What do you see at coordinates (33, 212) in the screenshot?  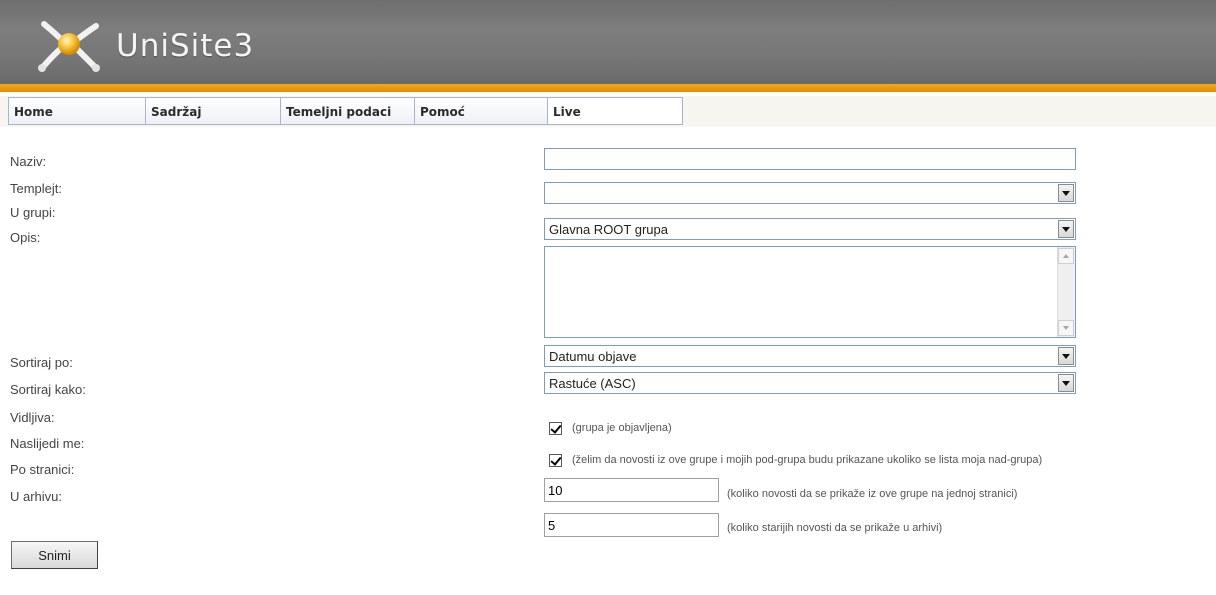 I see `u-grupi-label: U grupi:` at bounding box center [33, 212].